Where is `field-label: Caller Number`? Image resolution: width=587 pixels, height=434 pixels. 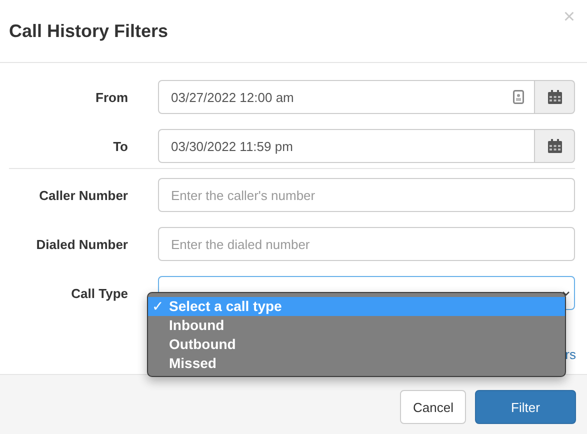 field-label: Caller Number is located at coordinates (83, 195).